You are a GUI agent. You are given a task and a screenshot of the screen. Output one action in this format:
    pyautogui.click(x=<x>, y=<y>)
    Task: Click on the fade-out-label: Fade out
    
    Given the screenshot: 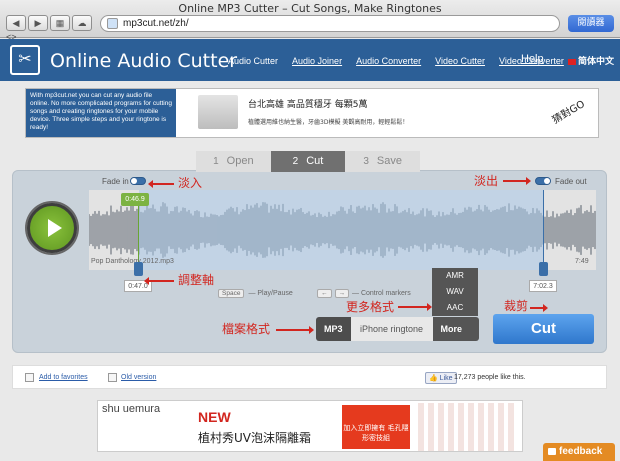 What is the action you would take?
    pyautogui.click(x=571, y=181)
    